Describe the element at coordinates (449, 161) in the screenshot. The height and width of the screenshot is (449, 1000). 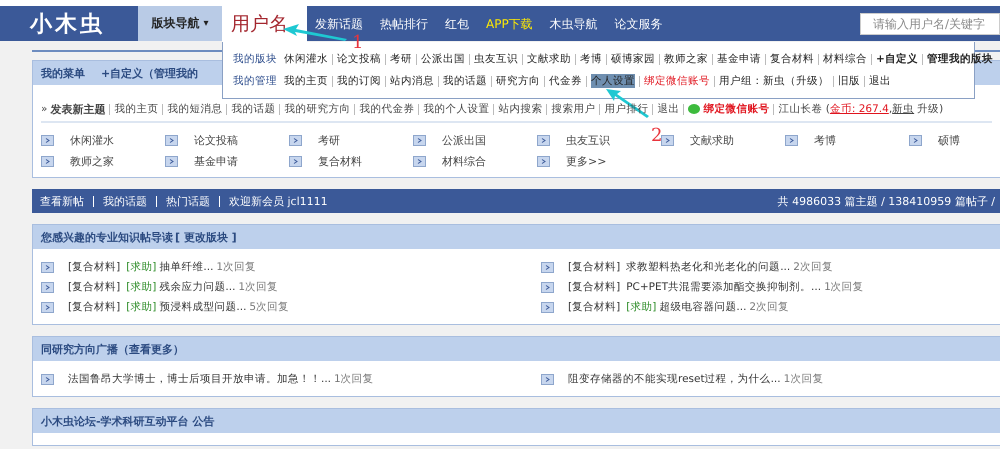
I see `board-link: 材料综合` at that location.